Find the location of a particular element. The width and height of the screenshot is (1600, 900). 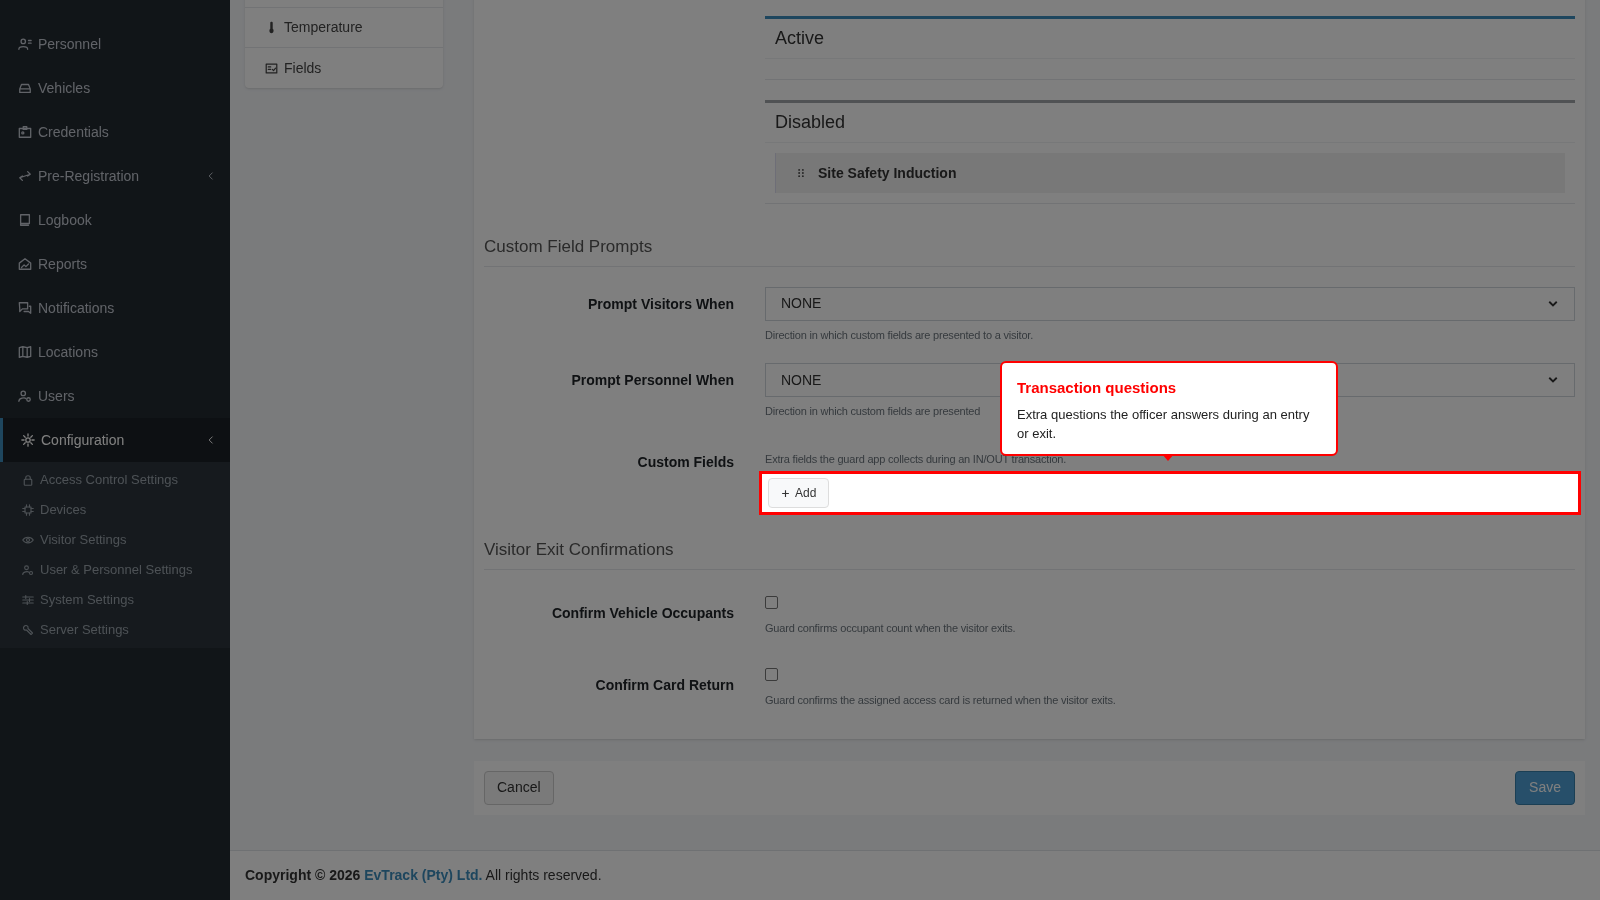

help-text: Guard confirms occupant count when the visitor exits. is located at coordinates (890, 628).